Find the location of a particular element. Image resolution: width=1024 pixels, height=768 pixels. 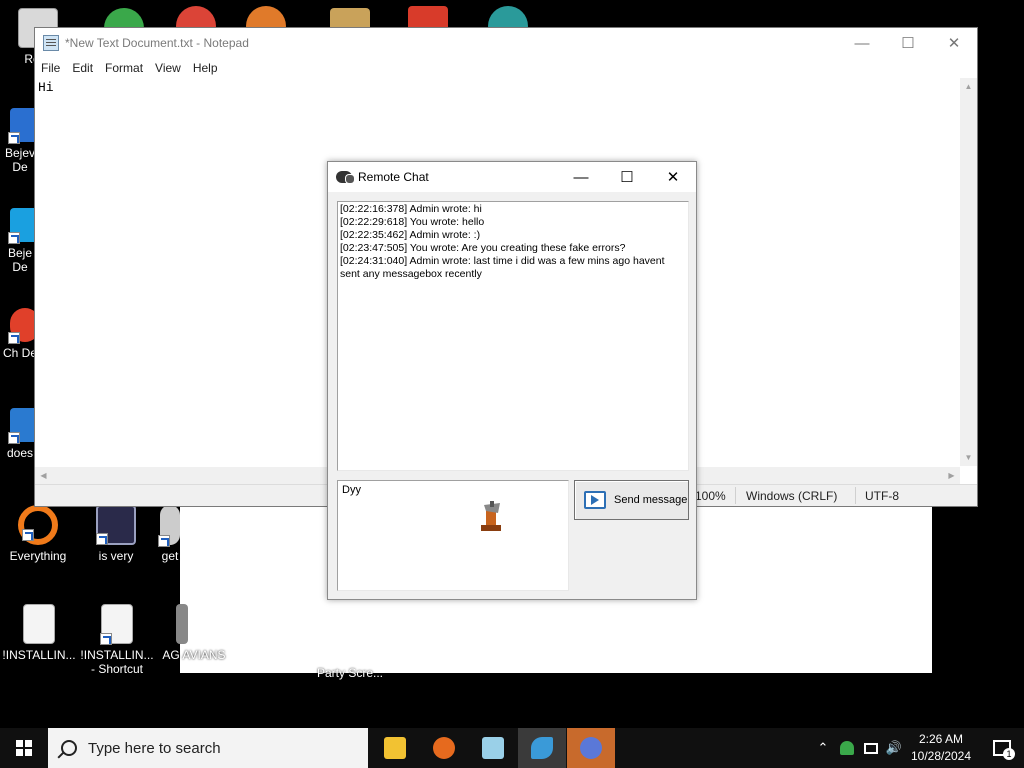

desktop-icon-is-very: is very is located at coordinates (116, 534).